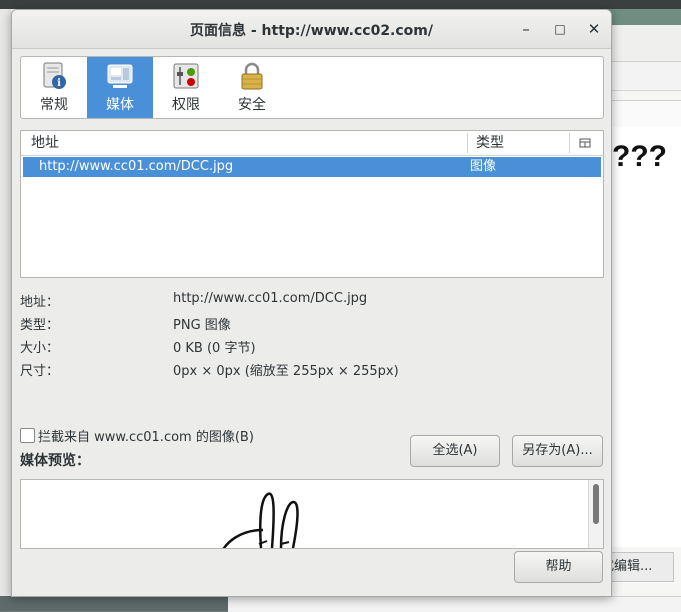 The width and height of the screenshot is (681, 612). I want to click on background-status-bar, so click(454, 604).